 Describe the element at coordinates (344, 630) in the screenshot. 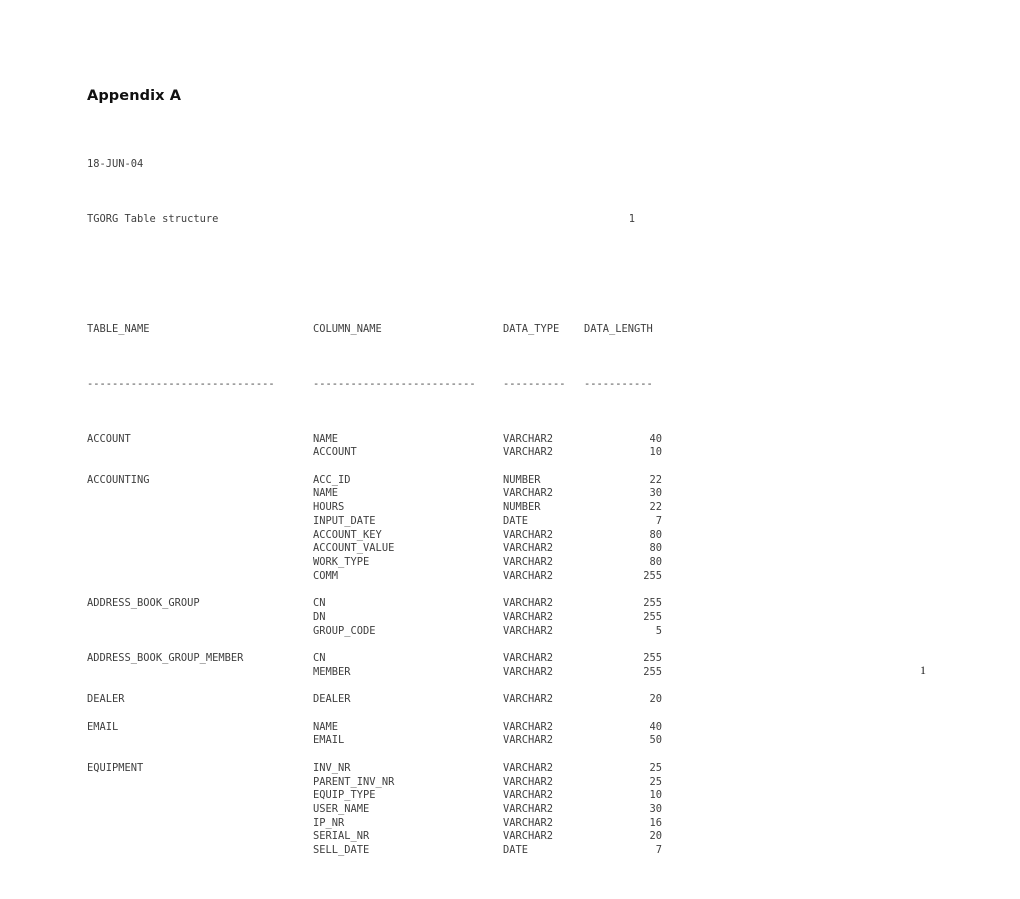

I see `cell-column-name: GROUP_CODE` at that location.